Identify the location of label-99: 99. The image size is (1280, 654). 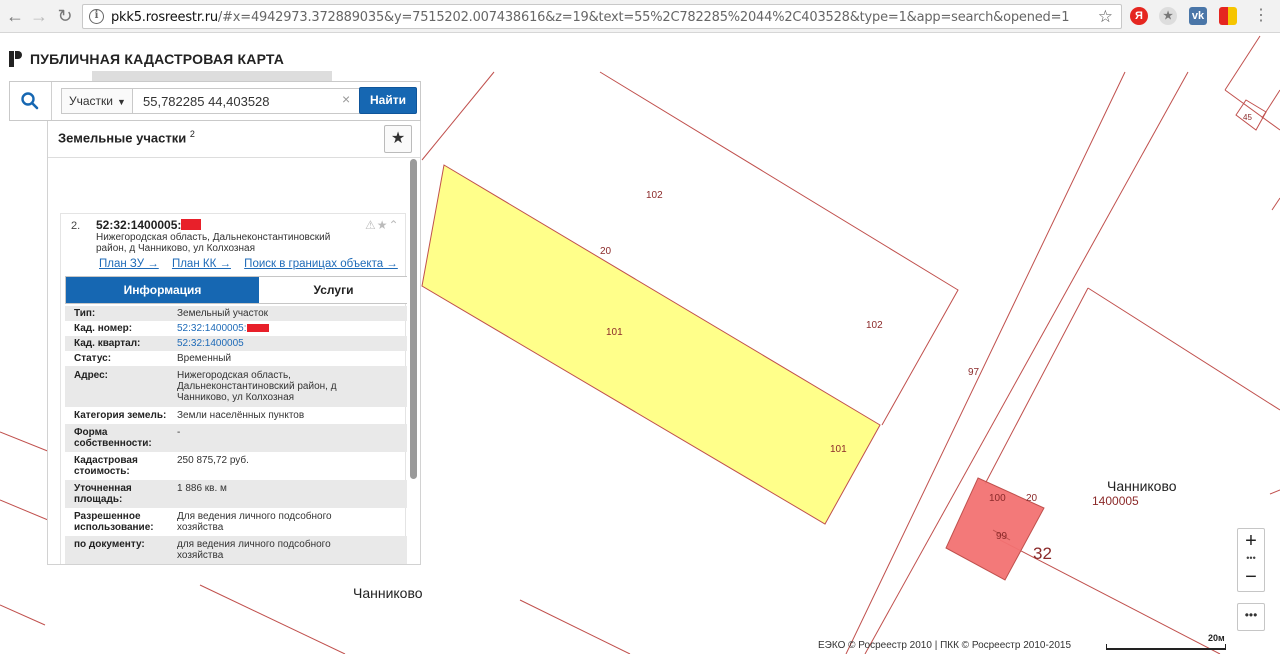
(1002, 536).